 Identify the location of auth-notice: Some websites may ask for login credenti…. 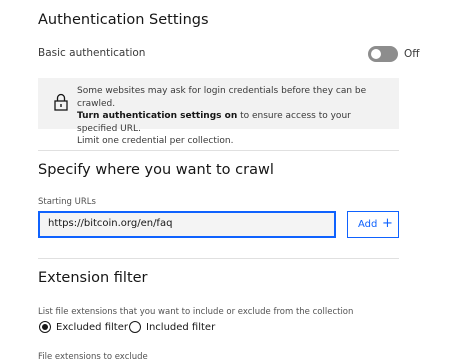
(218, 112).